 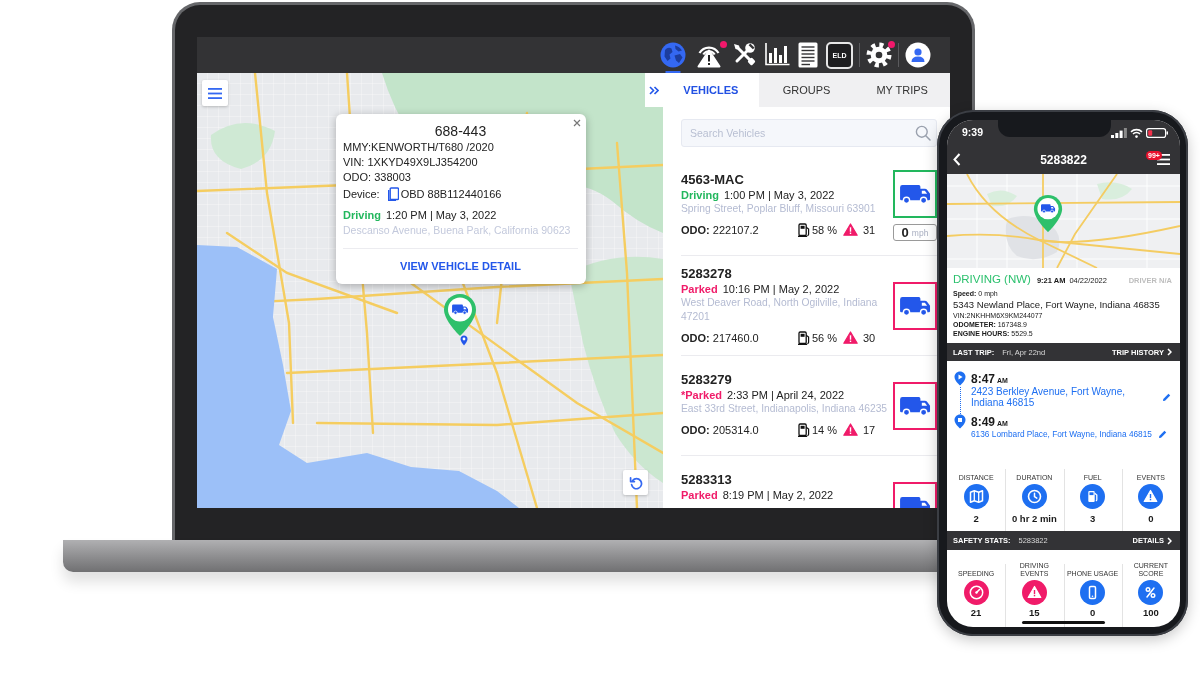 What do you see at coordinates (419, 147) in the screenshot?
I see `vehicle-detail: MMY:KENWORTH/T680 /2020` at bounding box center [419, 147].